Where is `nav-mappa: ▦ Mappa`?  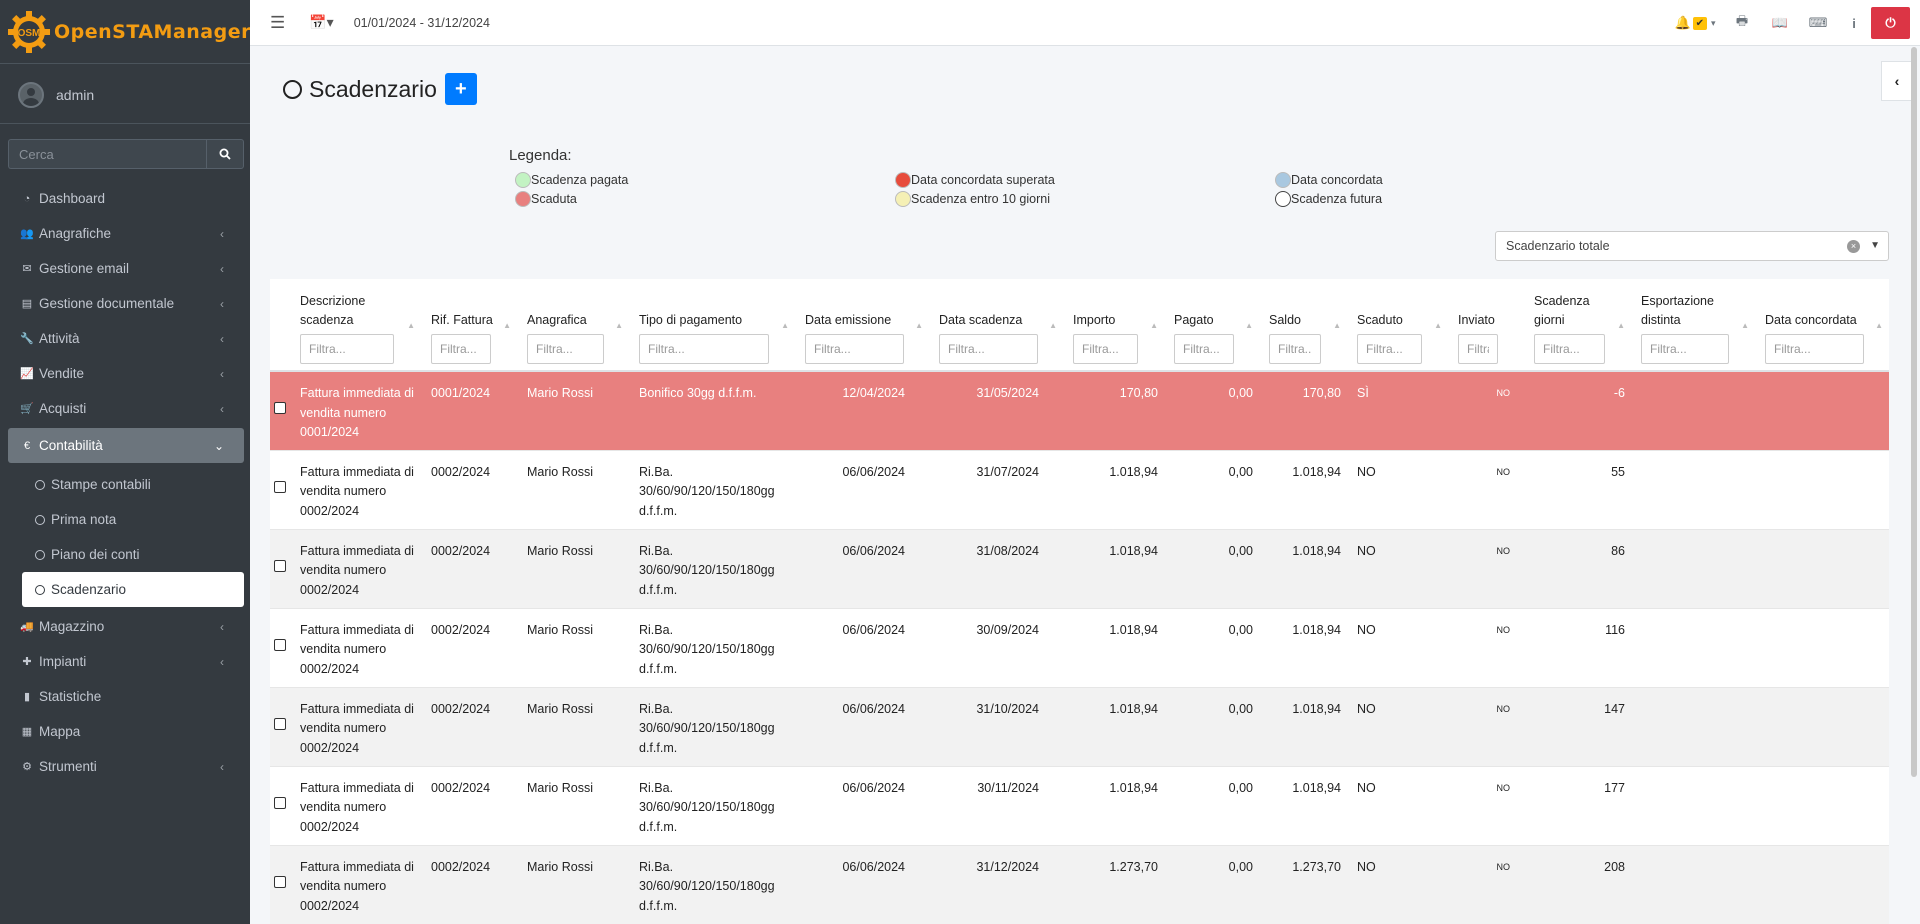 nav-mappa: ▦ Mappa is located at coordinates (122, 731).